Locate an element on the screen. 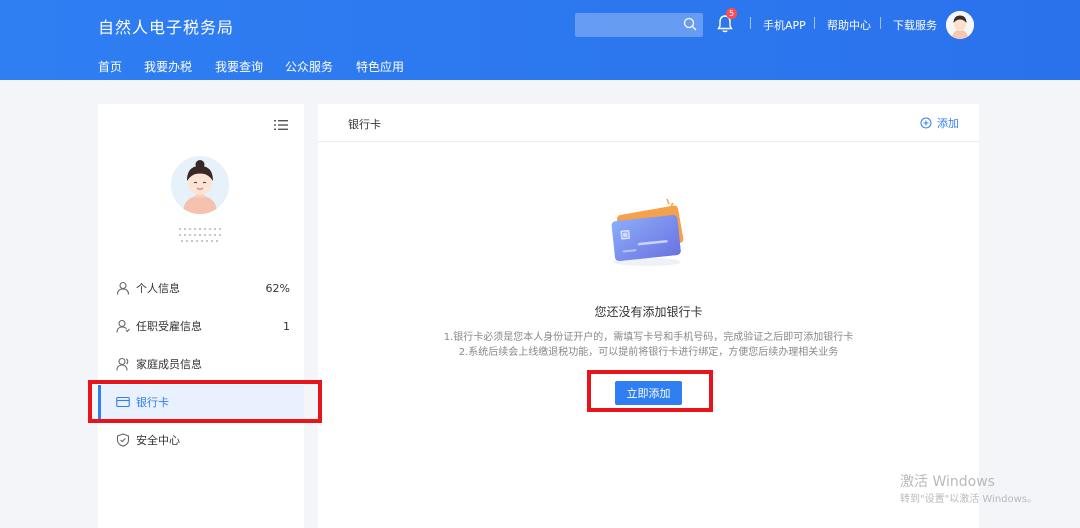  shield-icon is located at coordinates (123, 440).